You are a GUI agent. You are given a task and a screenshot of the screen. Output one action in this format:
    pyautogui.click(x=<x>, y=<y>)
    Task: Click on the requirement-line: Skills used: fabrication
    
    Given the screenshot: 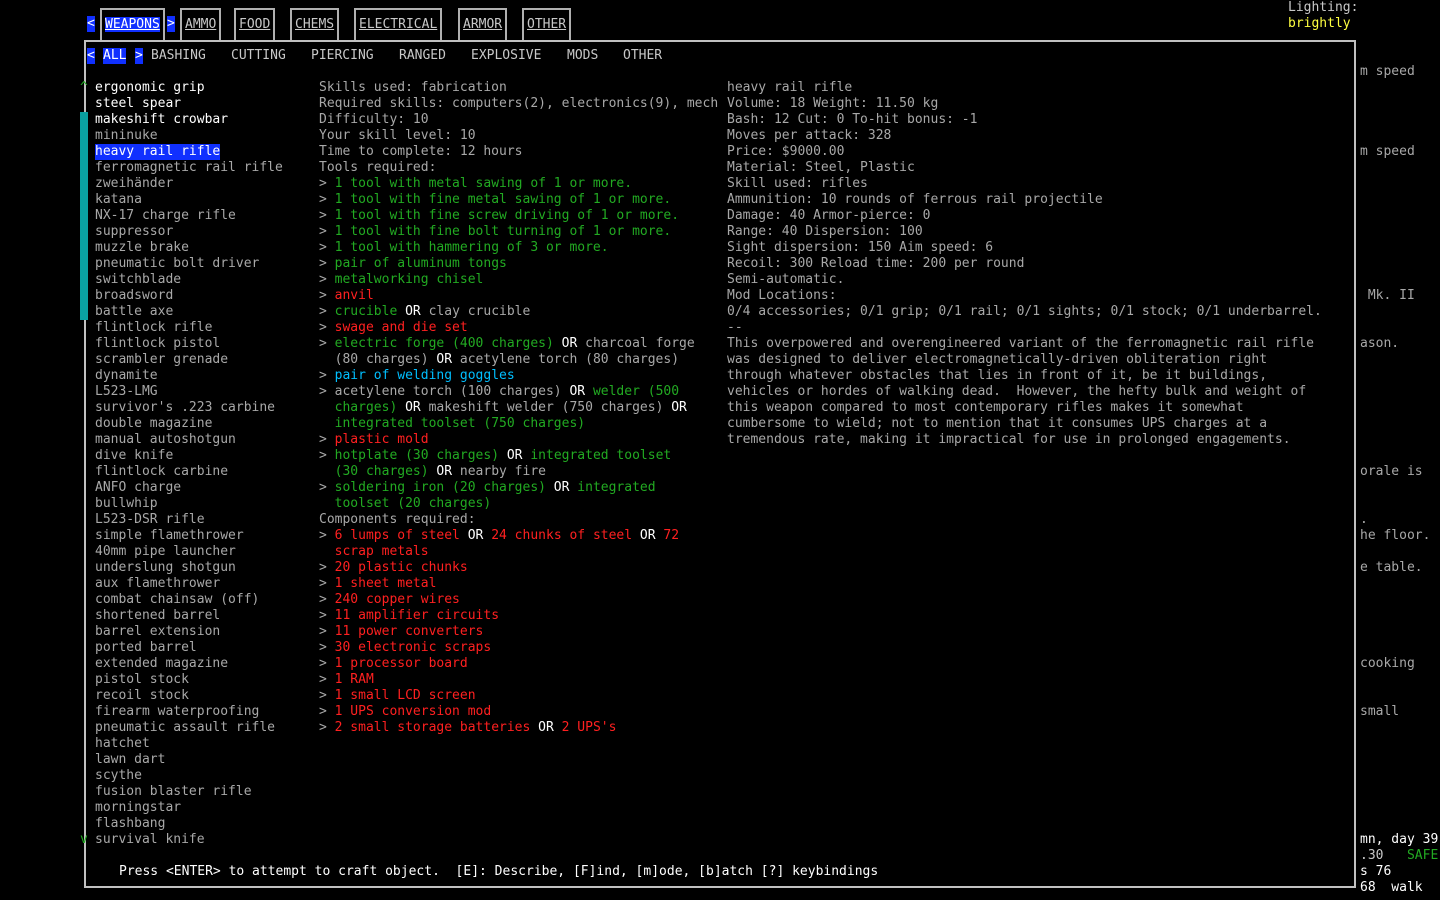 What is the action you would take?
    pyautogui.click(x=413, y=88)
    